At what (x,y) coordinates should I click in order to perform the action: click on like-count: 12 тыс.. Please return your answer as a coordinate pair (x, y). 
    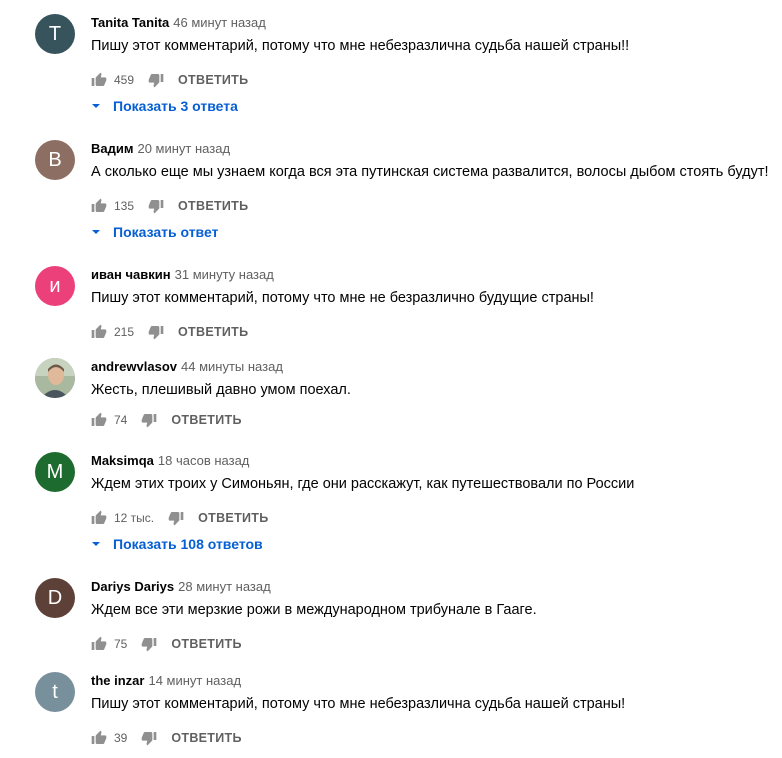
    Looking at the image, I should click on (134, 518).